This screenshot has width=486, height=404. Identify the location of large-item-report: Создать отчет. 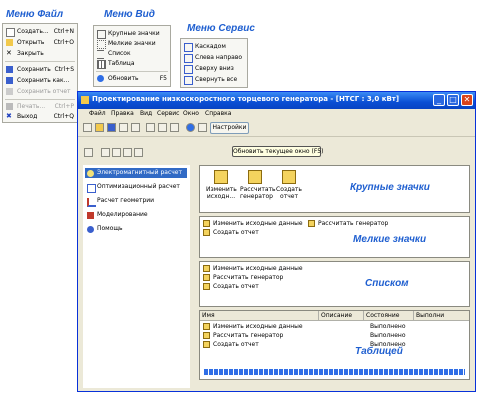
(289, 185).